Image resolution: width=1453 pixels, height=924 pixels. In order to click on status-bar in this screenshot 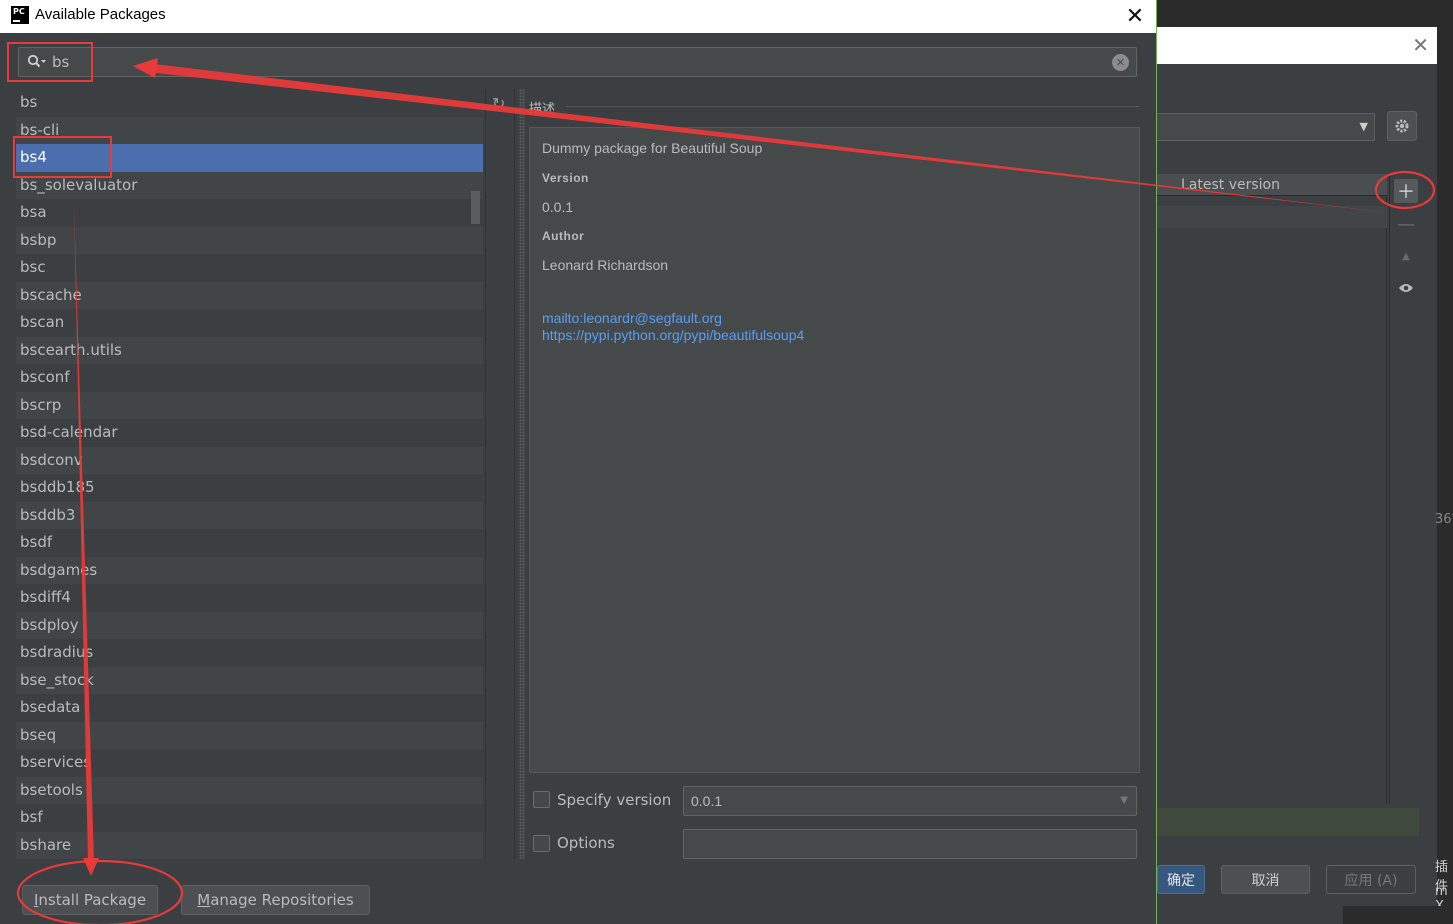, I will do `click(1288, 822)`.